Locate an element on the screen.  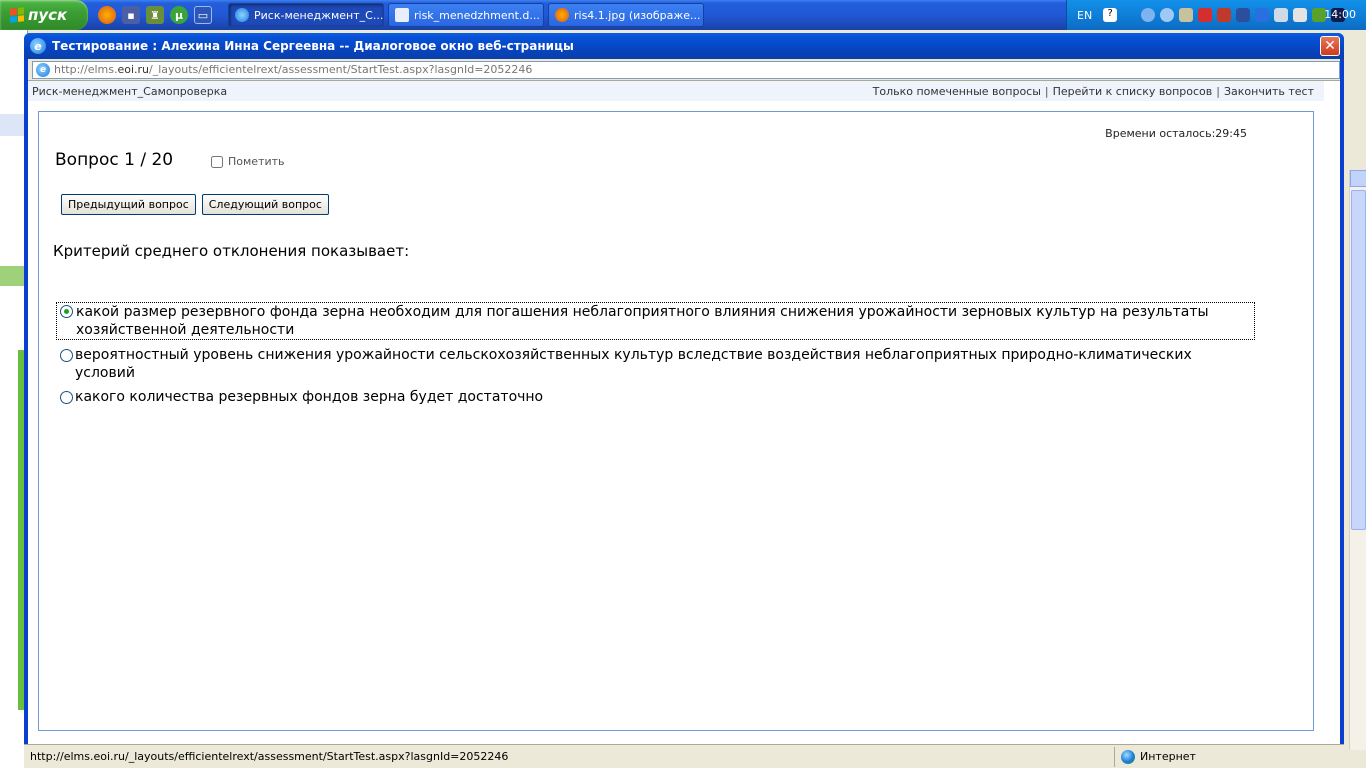
time-remaining: Времени осталось:29:45 is located at coordinates (1176, 133).